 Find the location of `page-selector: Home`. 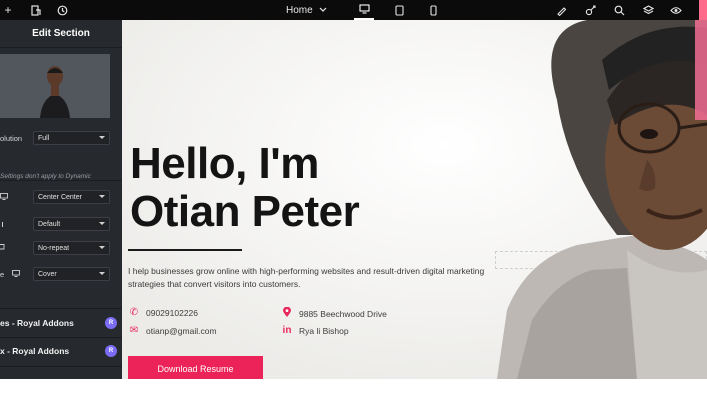

page-selector: Home is located at coordinates (306, 10).